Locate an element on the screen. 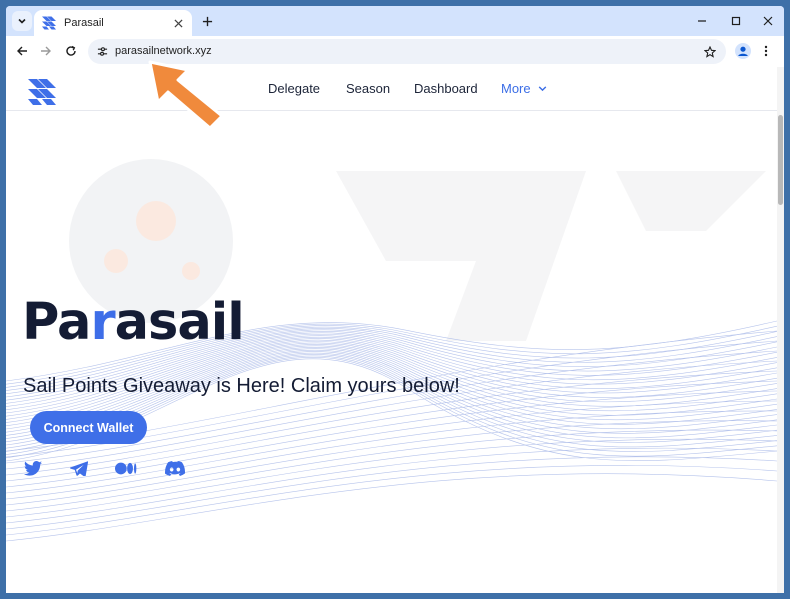 Image resolution: width=790 pixels, height=599 pixels. star-icon is located at coordinates (709, 51).